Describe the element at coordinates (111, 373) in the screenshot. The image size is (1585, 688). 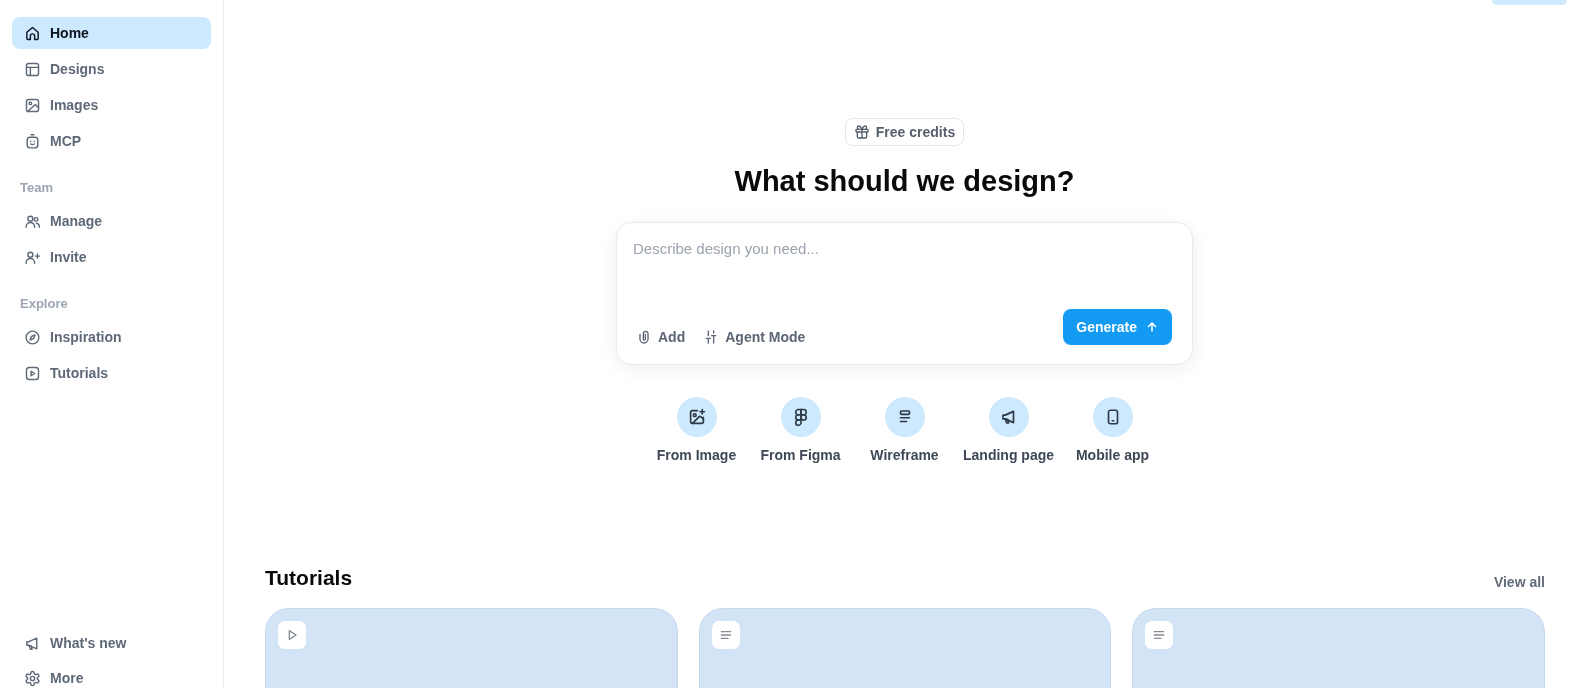
I see `nav-item: Tutorials` at that location.